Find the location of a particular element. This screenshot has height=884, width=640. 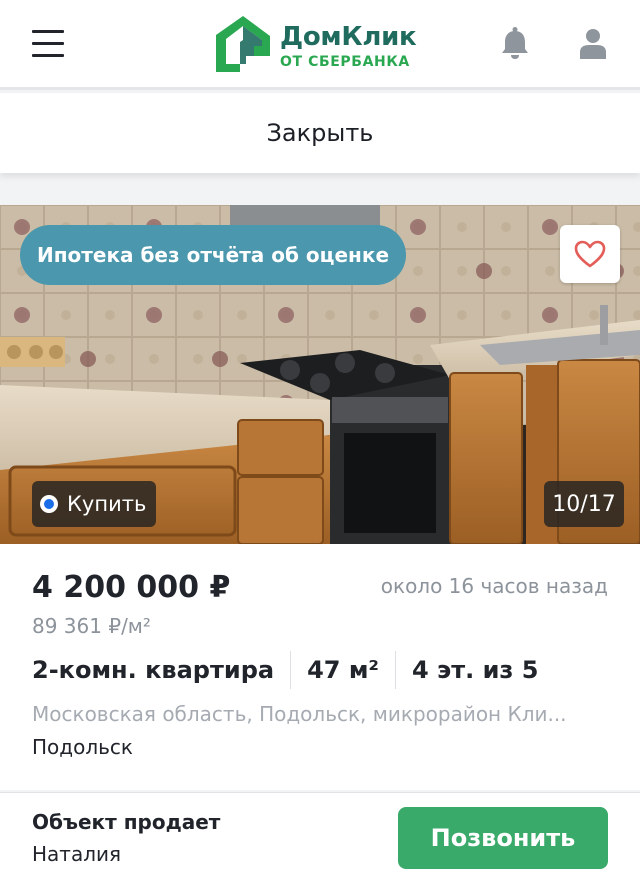

deal-type-badge: Купить is located at coordinates (94, 504).